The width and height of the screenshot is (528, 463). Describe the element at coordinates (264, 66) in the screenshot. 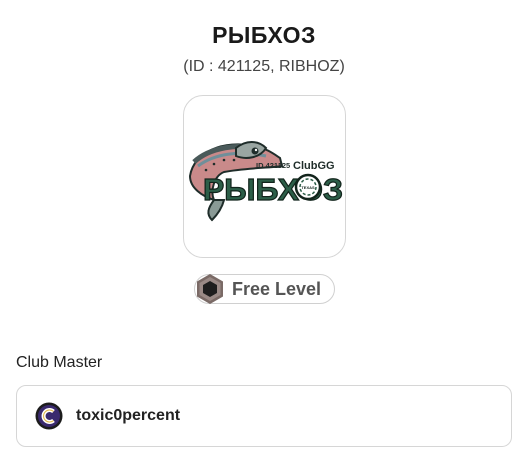

I see `club-id-line: (ID : 421125, RIBHOZ)` at that location.